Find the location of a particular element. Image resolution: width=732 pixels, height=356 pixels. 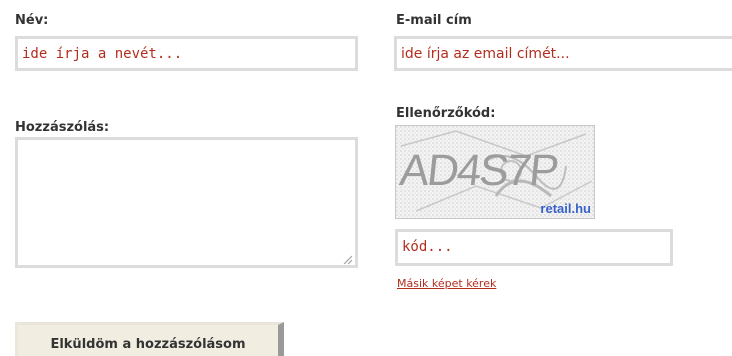

captcha-image: AD4S7P retail.hu is located at coordinates (495, 172).